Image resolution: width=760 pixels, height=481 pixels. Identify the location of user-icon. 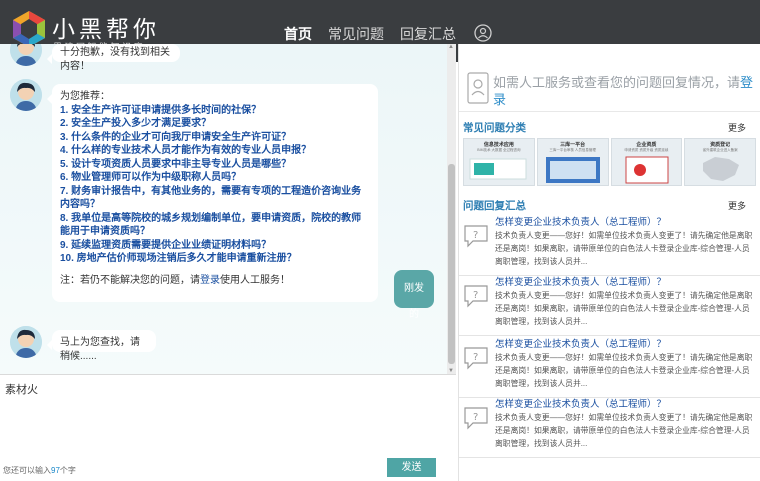
(483, 33).